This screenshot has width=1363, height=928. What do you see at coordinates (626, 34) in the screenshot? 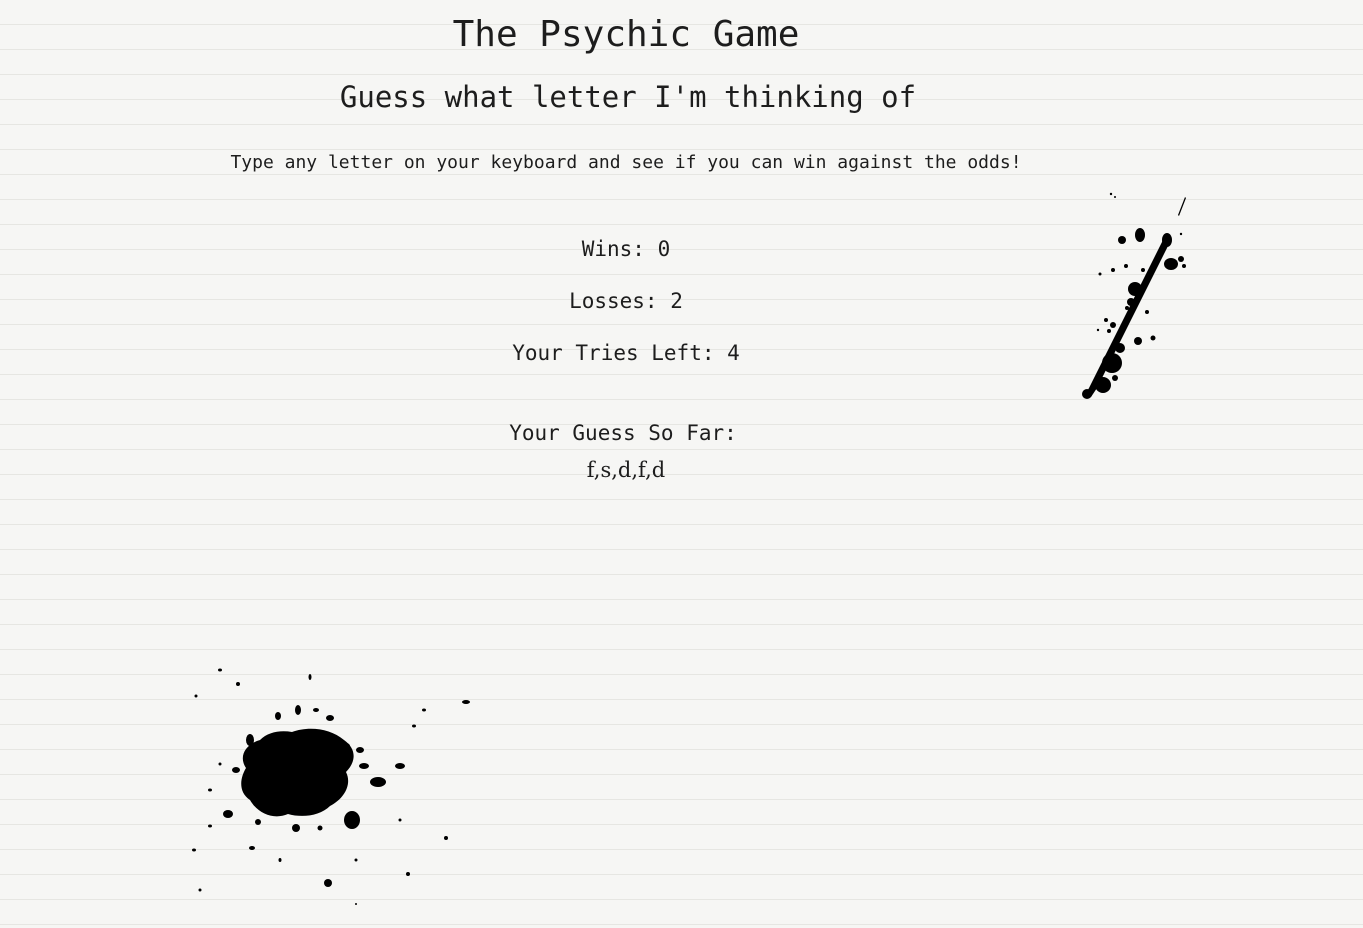
I see `page-title: The Psychic Game` at bounding box center [626, 34].